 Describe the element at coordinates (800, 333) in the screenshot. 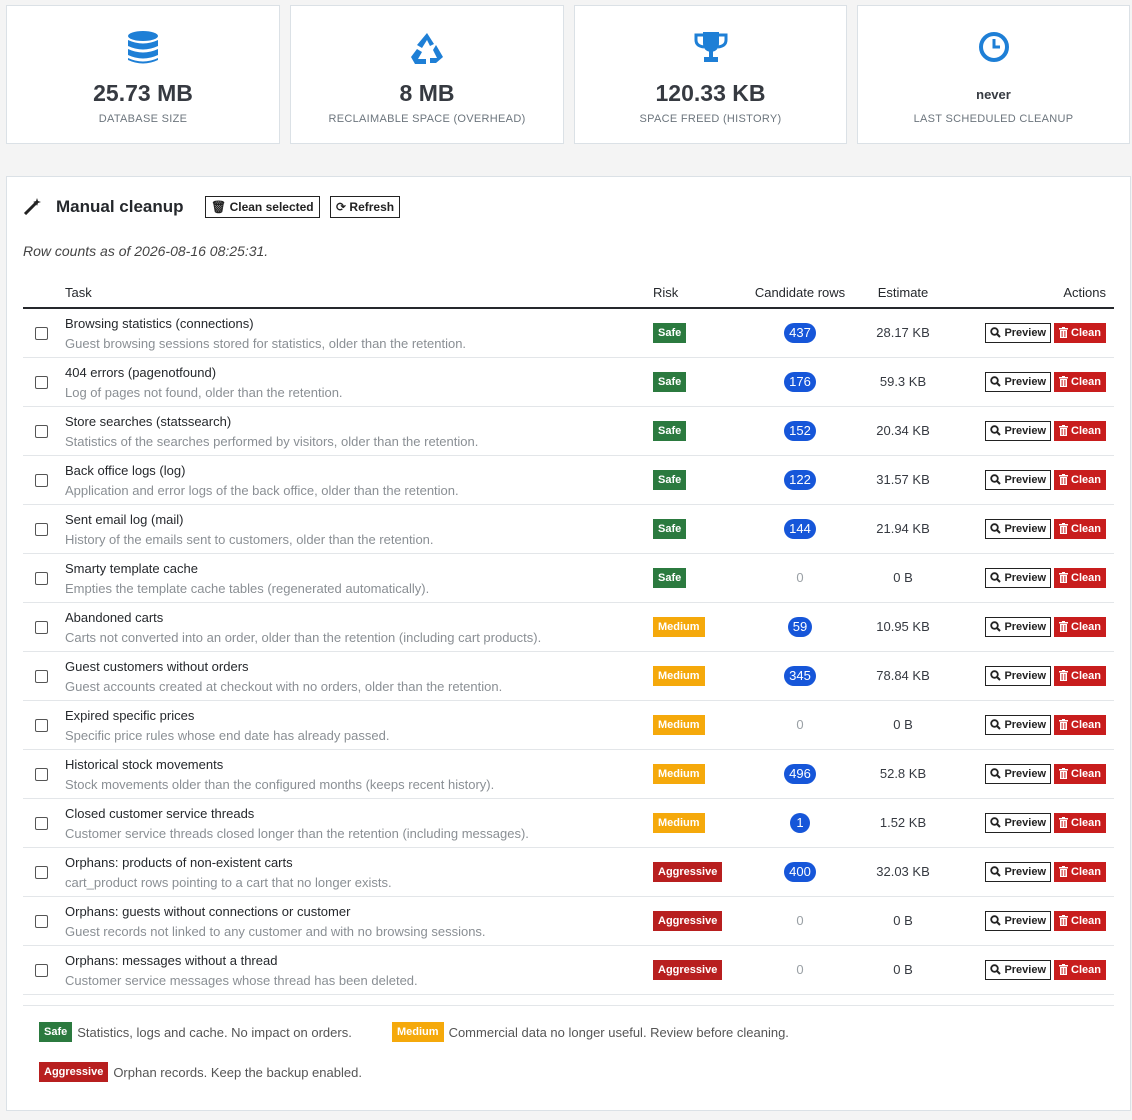

I see `candidate-count: 437` at that location.